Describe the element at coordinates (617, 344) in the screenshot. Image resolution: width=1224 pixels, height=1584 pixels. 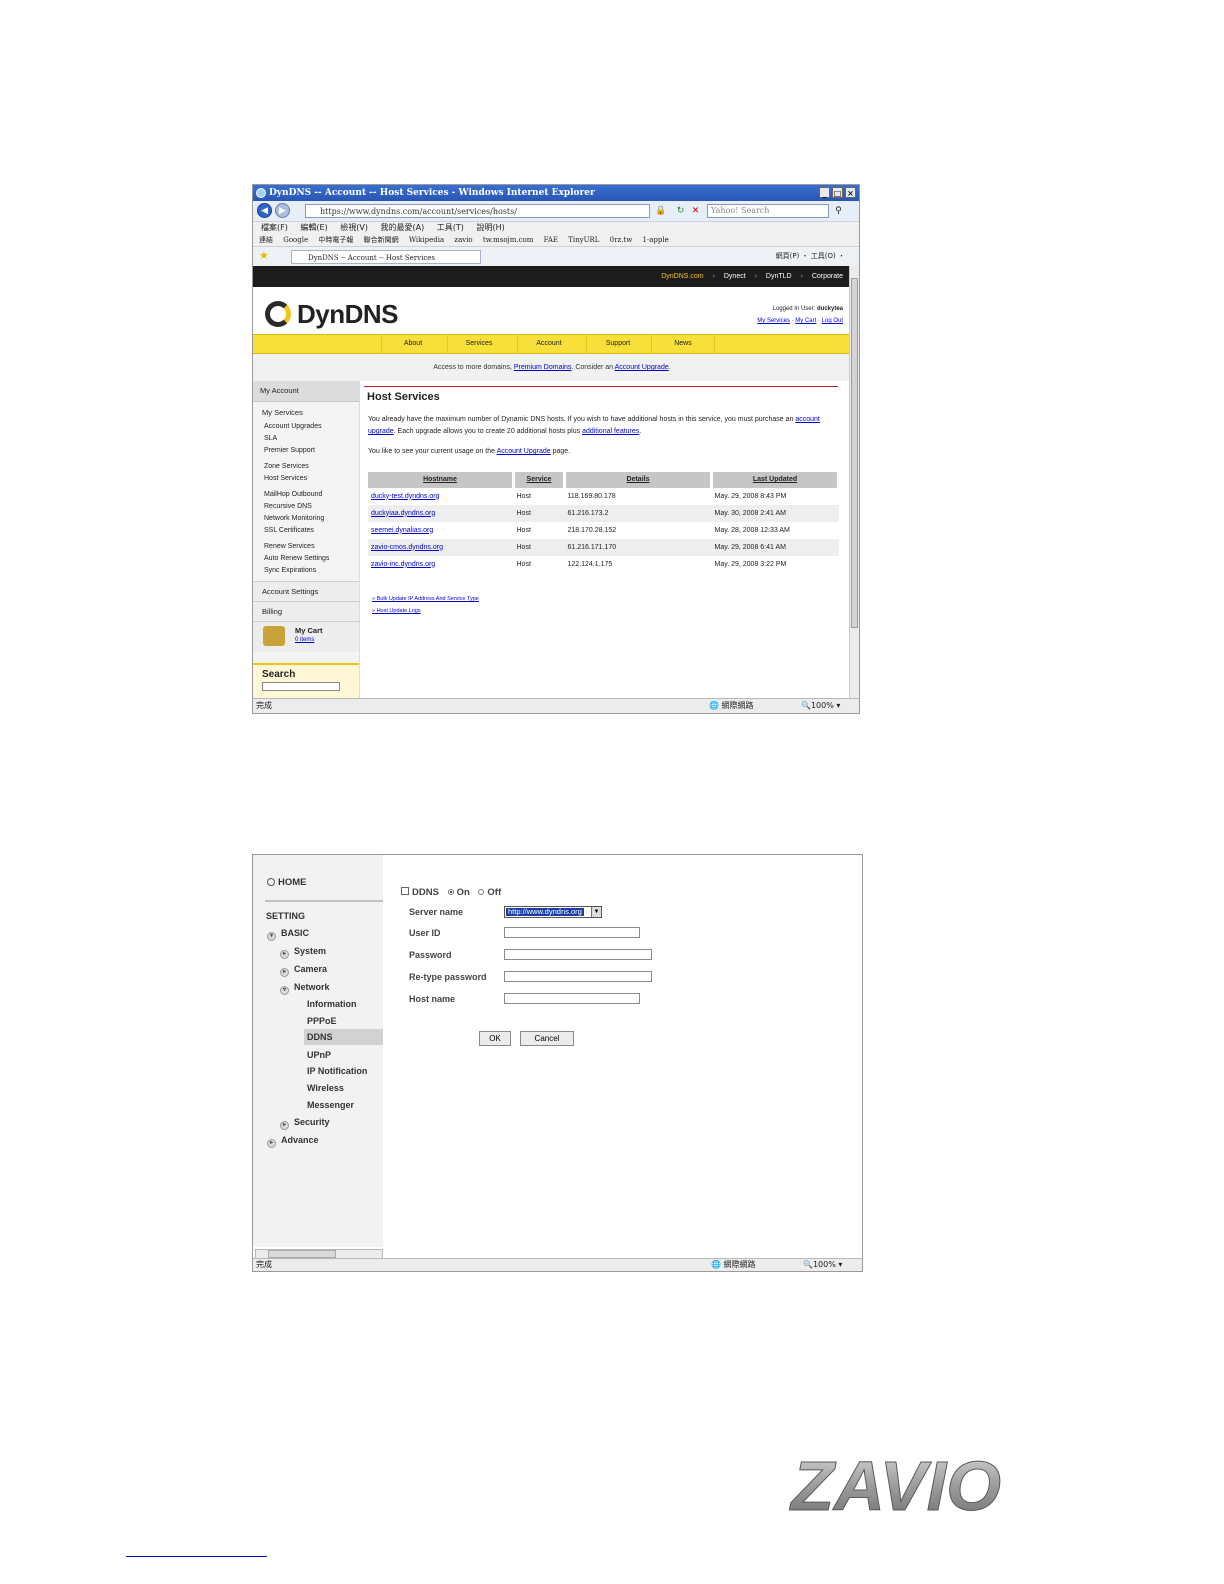
I see `nav-support: Support` at that location.